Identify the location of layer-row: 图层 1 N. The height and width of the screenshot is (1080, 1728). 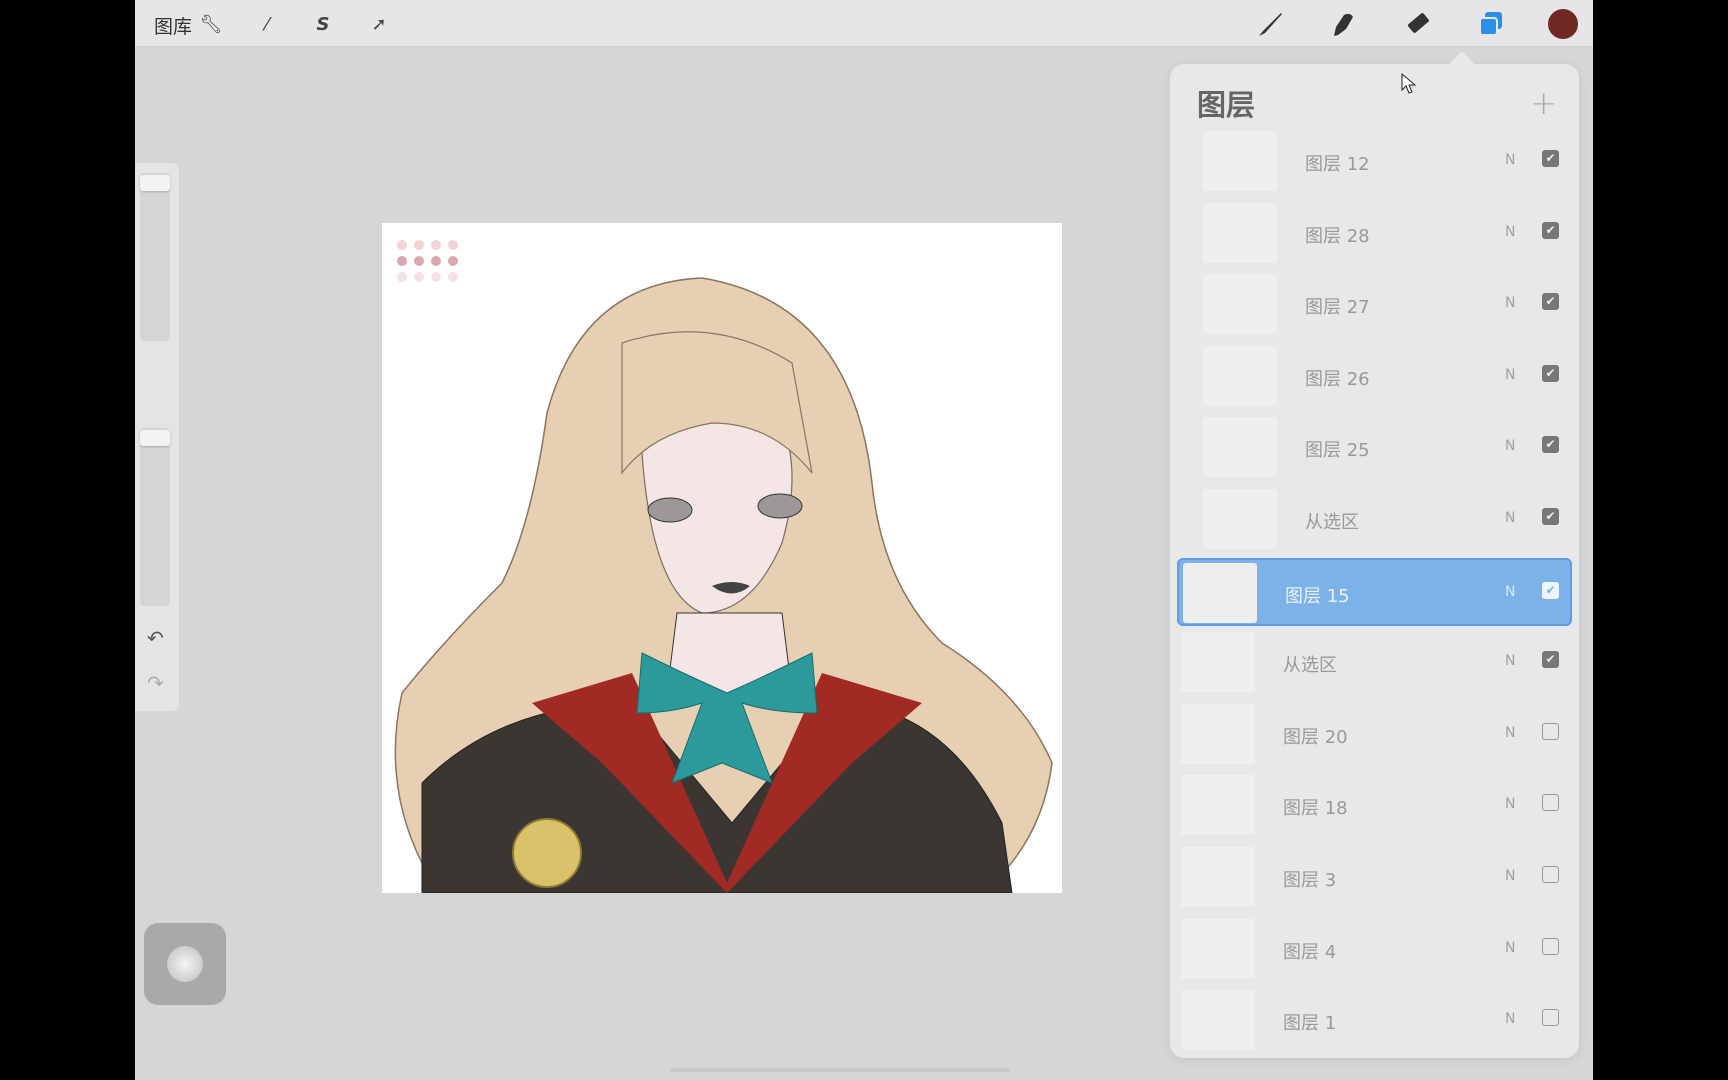
(1374, 1021).